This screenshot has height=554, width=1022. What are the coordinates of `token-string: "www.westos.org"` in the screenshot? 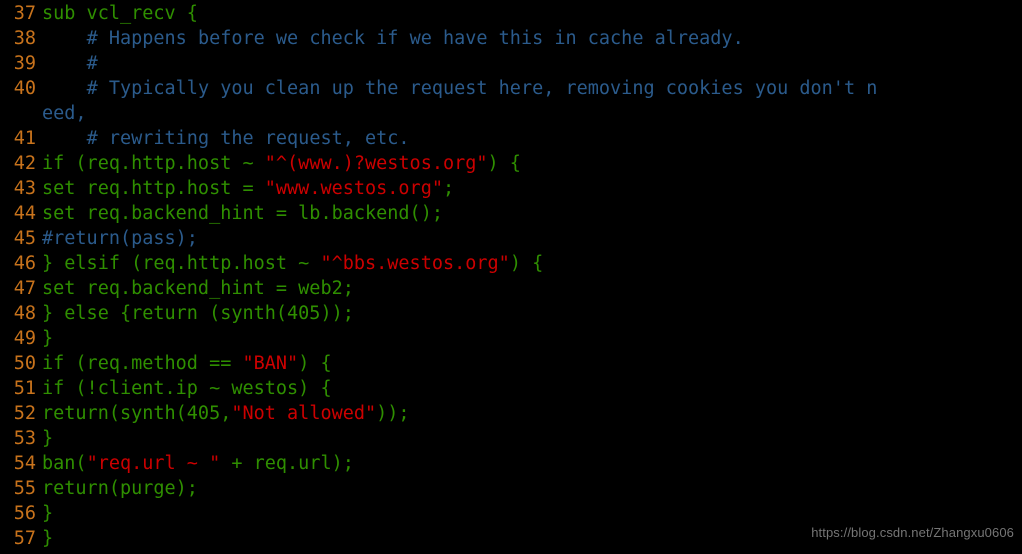 It's located at (353, 188).